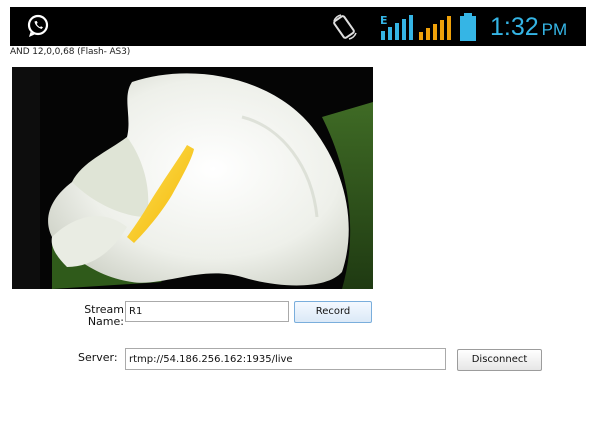 Image resolution: width=594 pixels, height=423 pixels. Describe the element at coordinates (70, 52) in the screenshot. I see `version-text: AND 12,0,0,68 (Flash- AS3)` at that location.